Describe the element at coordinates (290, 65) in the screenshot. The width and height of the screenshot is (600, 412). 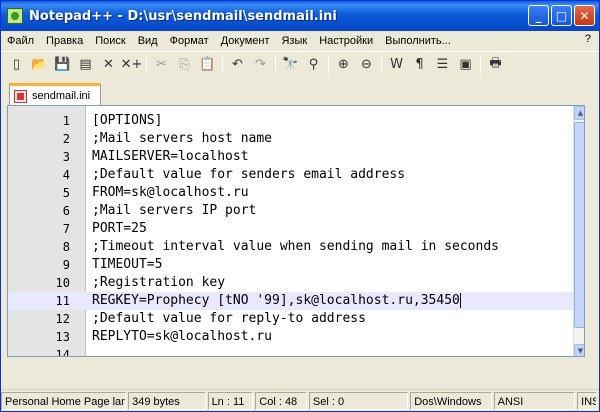
I see `find-icon: 🔭` at that location.